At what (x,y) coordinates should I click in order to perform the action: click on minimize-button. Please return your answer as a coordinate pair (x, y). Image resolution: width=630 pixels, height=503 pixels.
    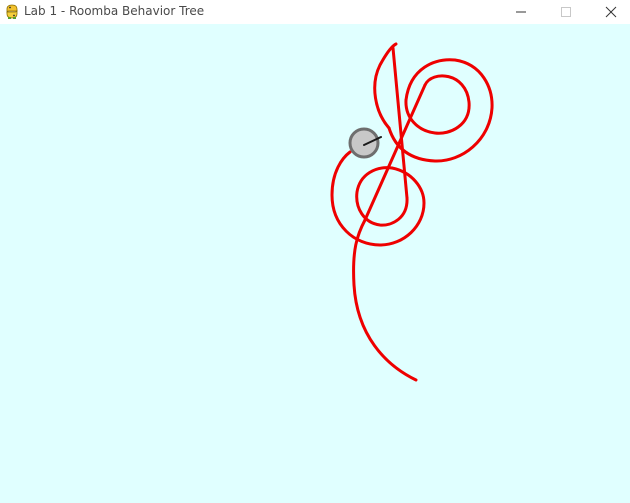
    Looking at the image, I should click on (521, 12).